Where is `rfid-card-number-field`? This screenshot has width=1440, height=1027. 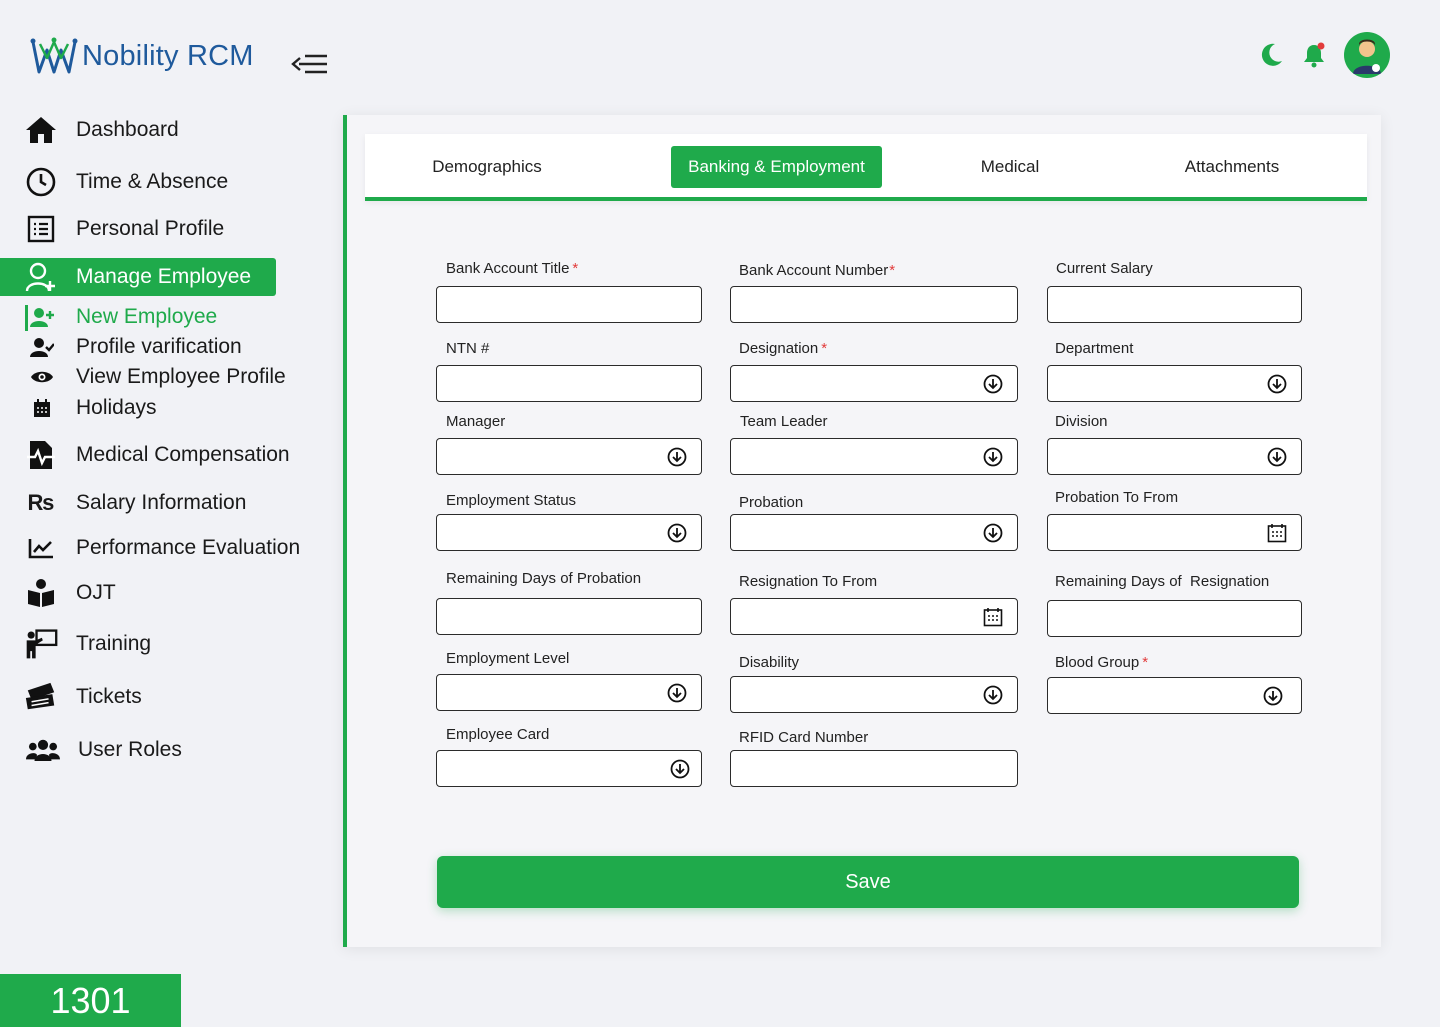
rfid-card-number-field is located at coordinates (874, 768).